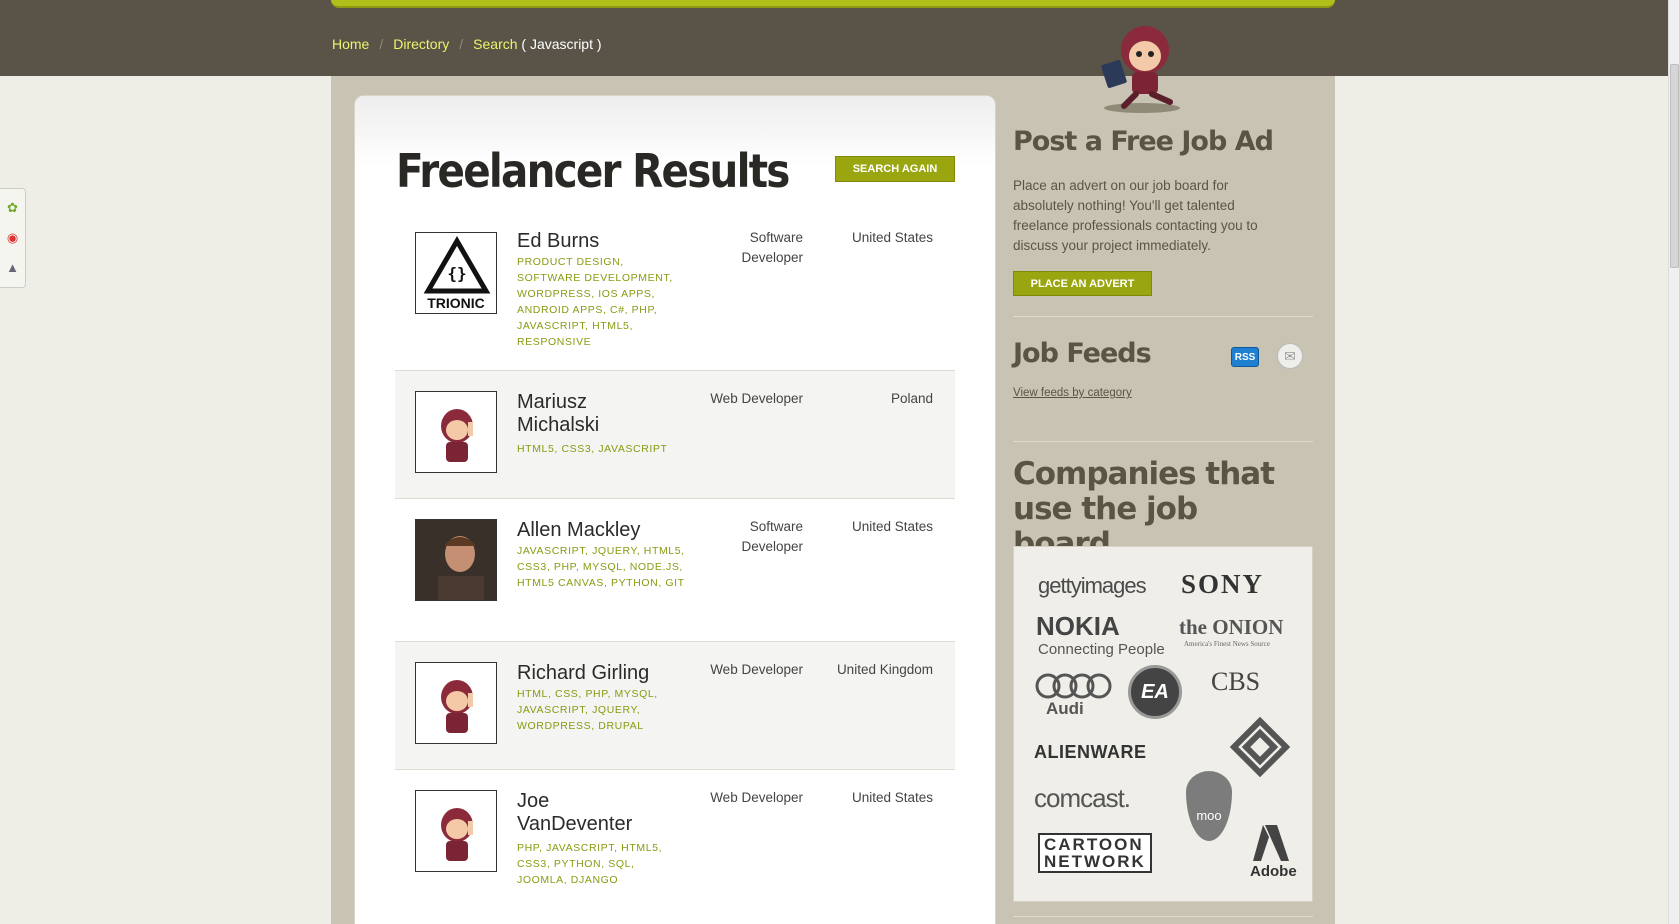 The image size is (1679, 924). Describe the element at coordinates (1082, 283) in the screenshot. I see `place-advert-button: PLACE AN ADVERT` at that location.